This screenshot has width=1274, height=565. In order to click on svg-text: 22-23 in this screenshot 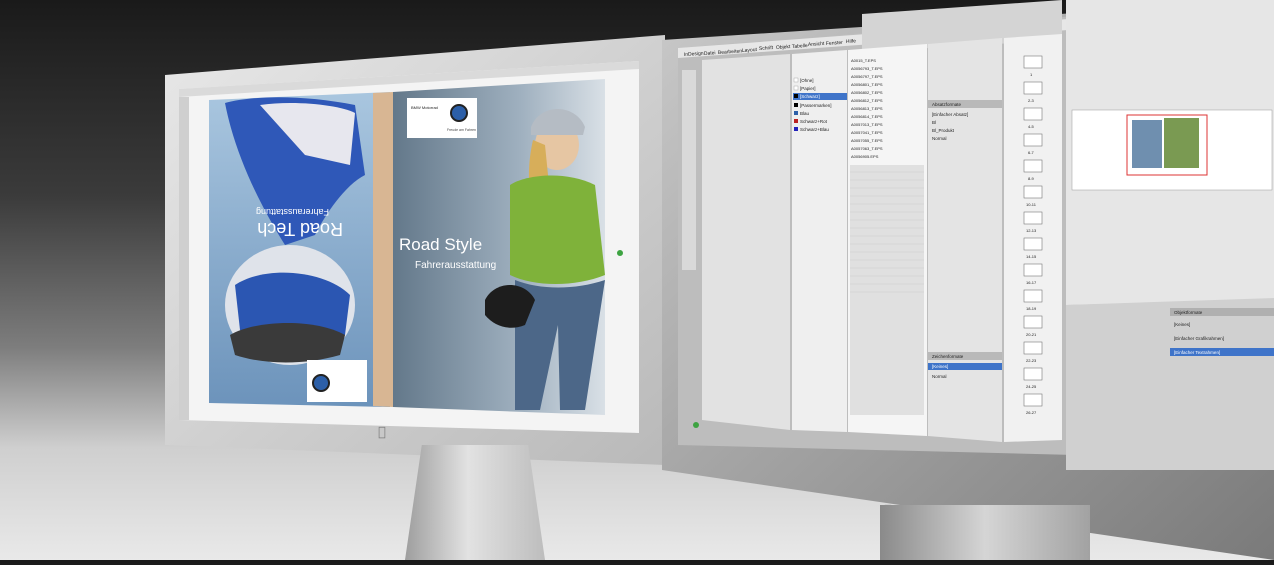, I will do `click(1031, 360)`.